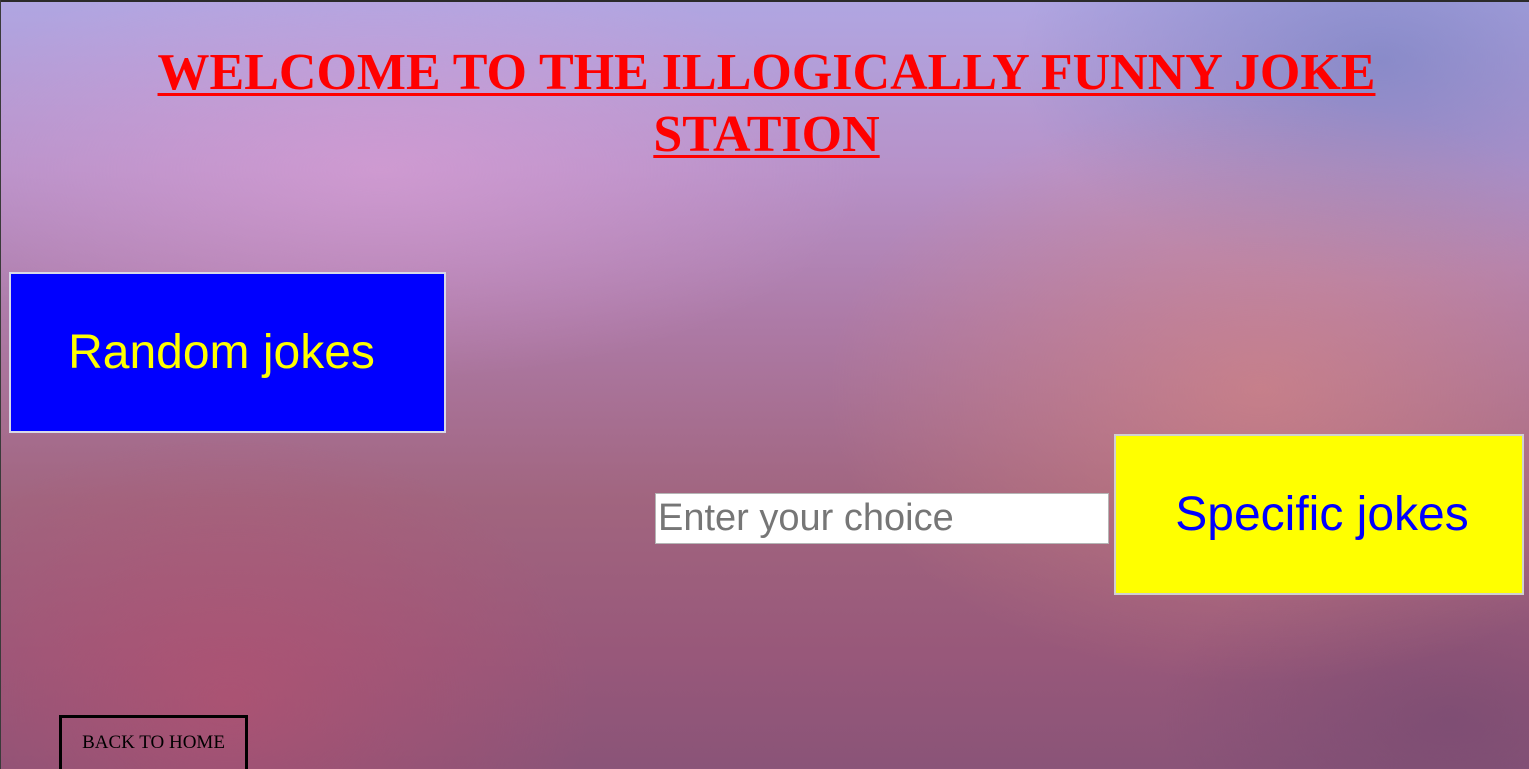 The width and height of the screenshot is (1529, 769). I want to click on window-left-border, so click(0, 384).